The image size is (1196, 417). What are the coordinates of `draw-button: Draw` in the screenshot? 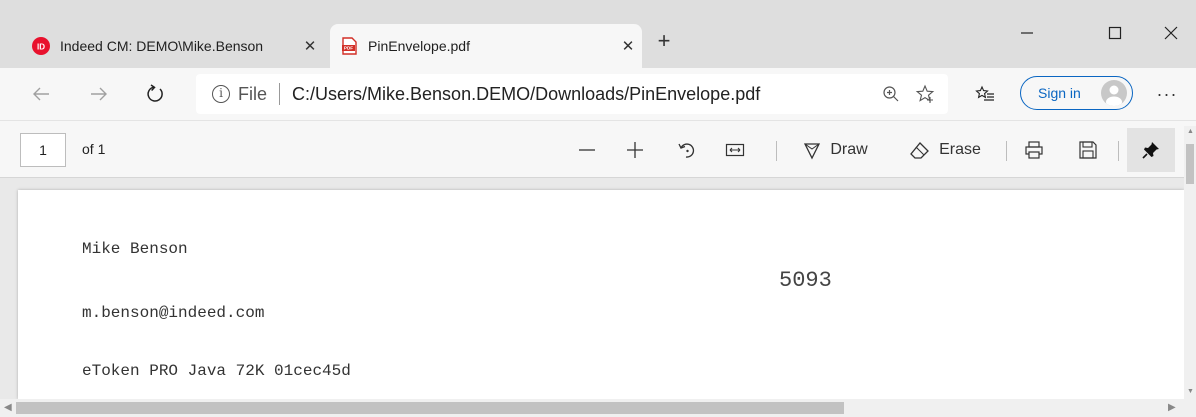 It's located at (835, 150).